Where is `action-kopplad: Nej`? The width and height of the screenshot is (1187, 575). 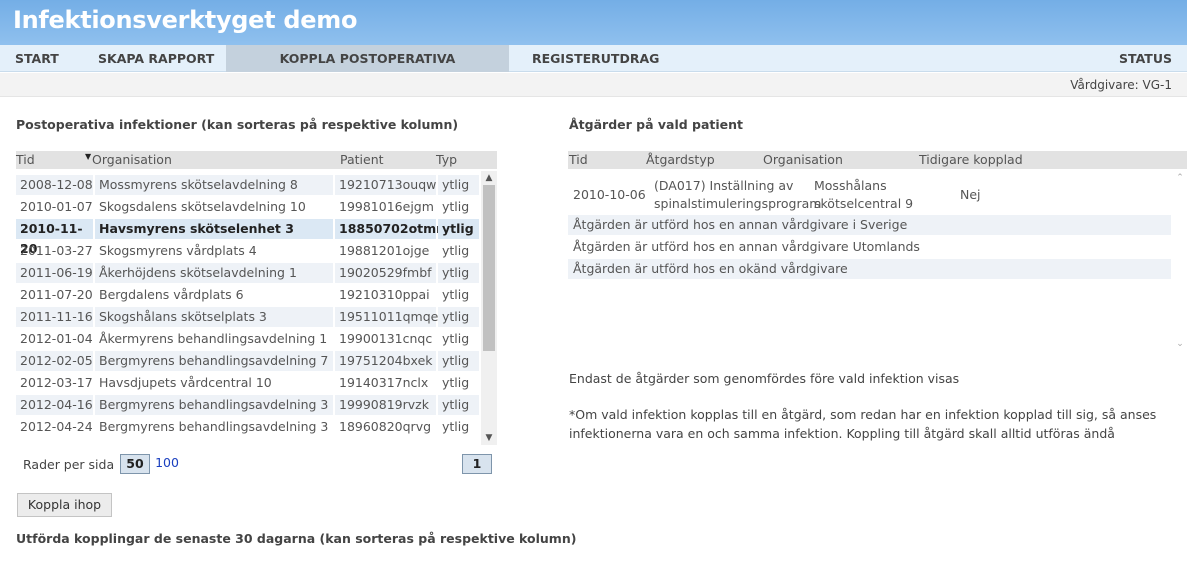 action-kopplad: Nej is located at coordinates (970, 194).